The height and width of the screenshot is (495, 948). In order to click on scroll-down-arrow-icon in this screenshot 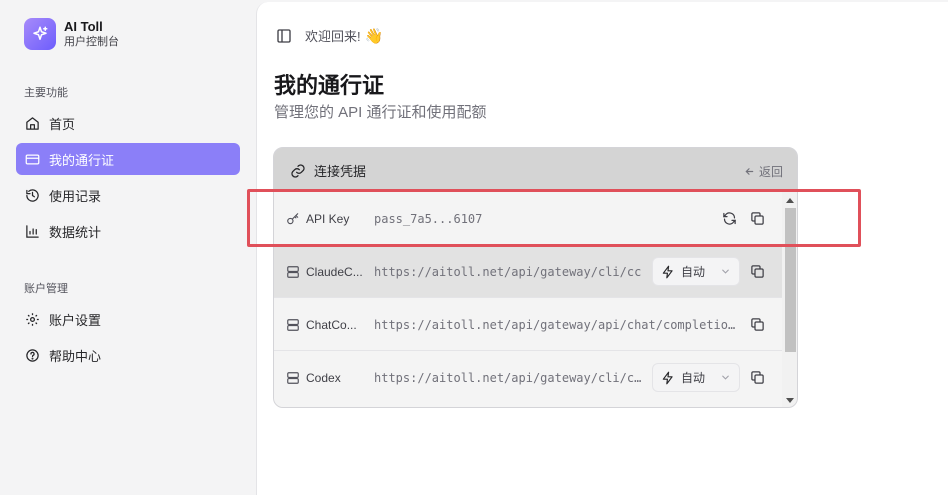, I will do `click(790, 400)`.